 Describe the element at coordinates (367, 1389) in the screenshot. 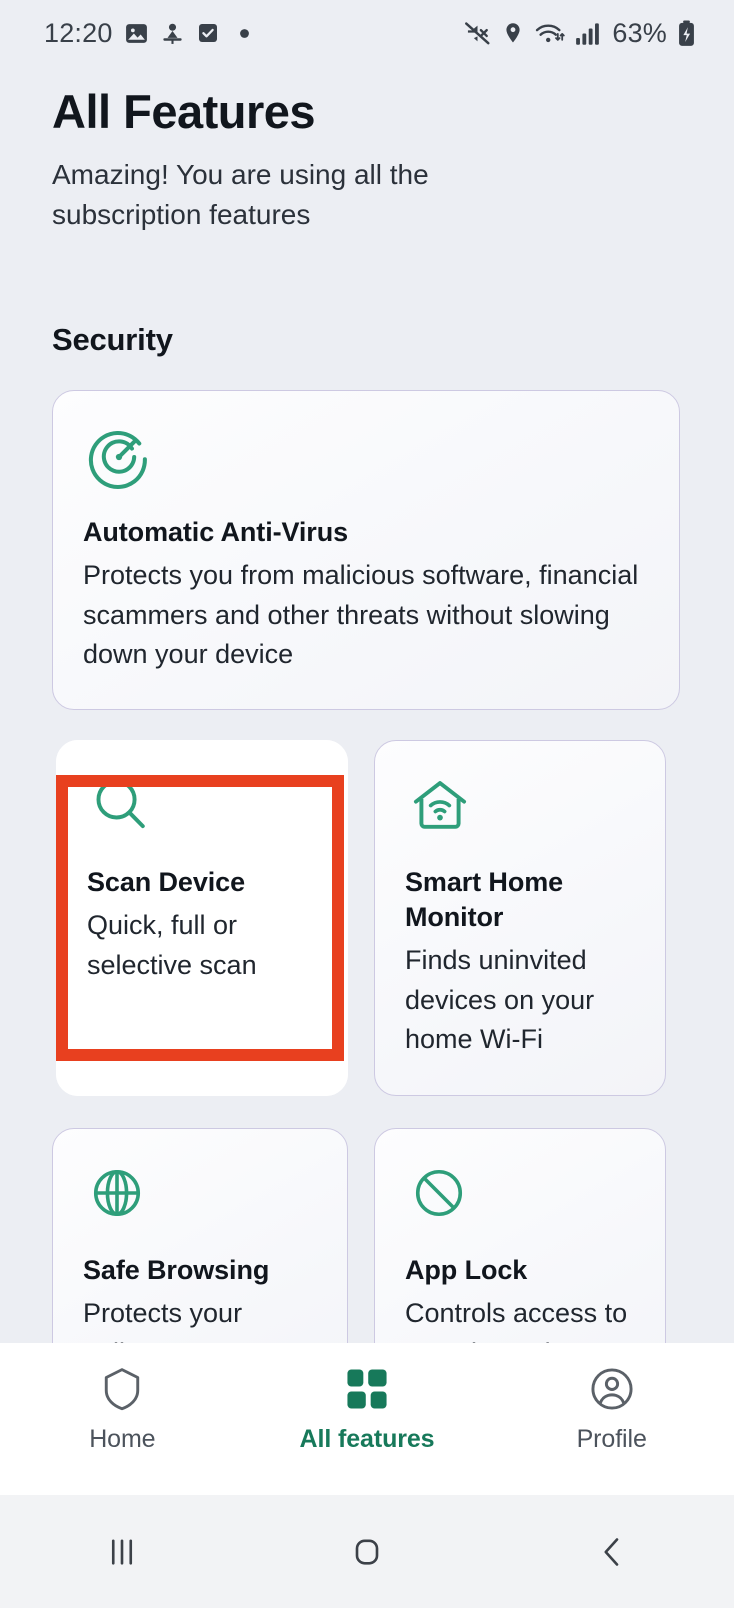

I see `grid-icon` at that location.